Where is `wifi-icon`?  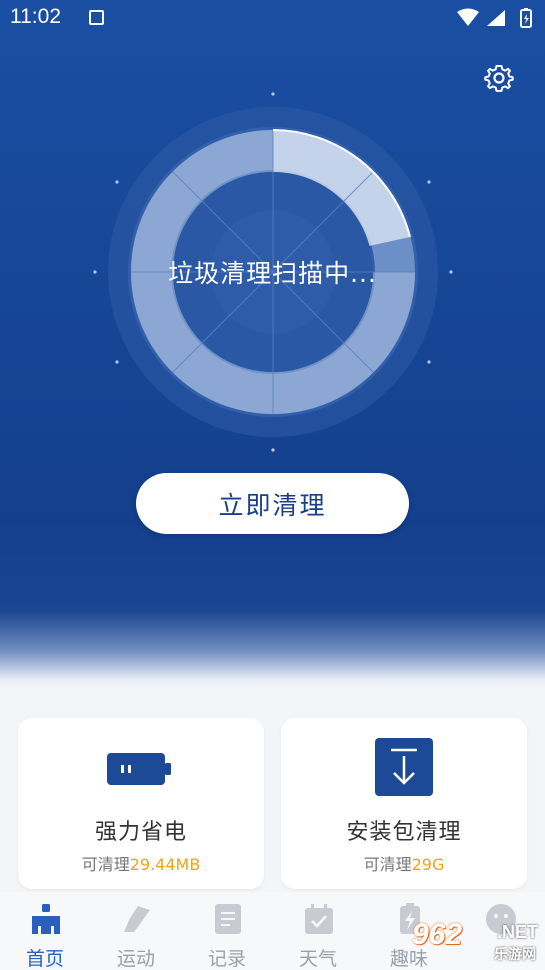 wifi-icon is located at coordinates (468, 17).